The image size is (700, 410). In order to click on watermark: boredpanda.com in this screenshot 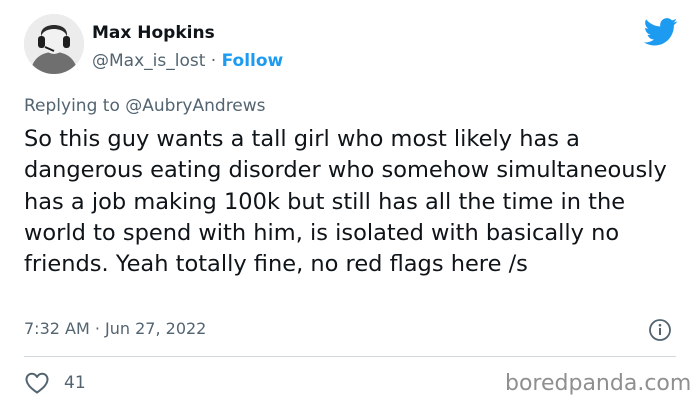, I will do `click(598, 383)`.